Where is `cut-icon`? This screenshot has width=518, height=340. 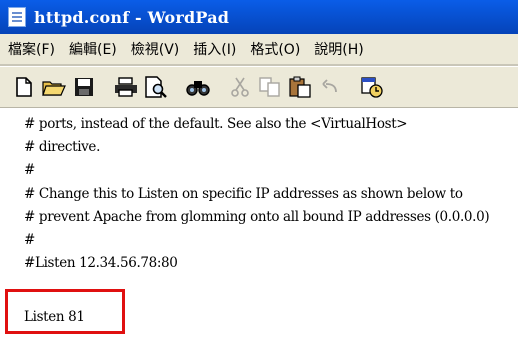
cut-icon is located at coordinates (240, 87).